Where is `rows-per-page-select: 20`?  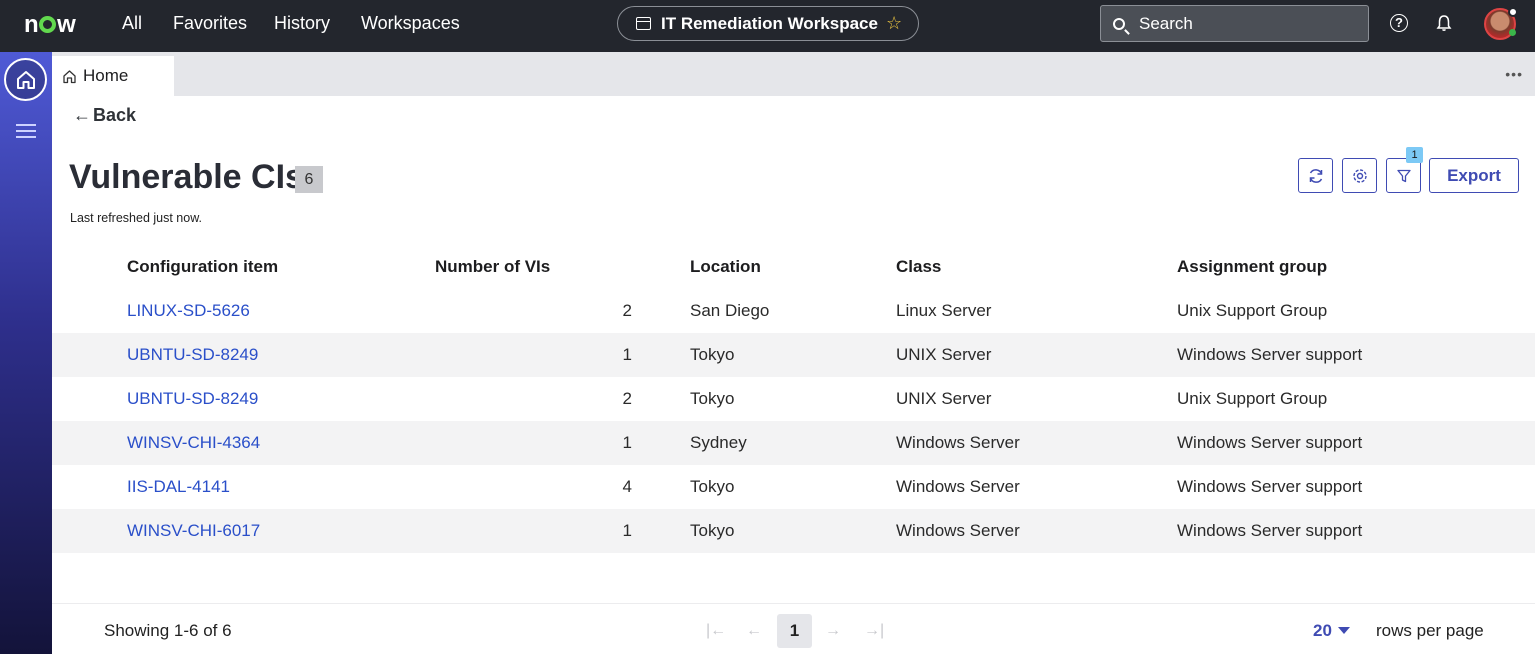 rows-per-page-select: 20 is located at coordinates (1331, 631).